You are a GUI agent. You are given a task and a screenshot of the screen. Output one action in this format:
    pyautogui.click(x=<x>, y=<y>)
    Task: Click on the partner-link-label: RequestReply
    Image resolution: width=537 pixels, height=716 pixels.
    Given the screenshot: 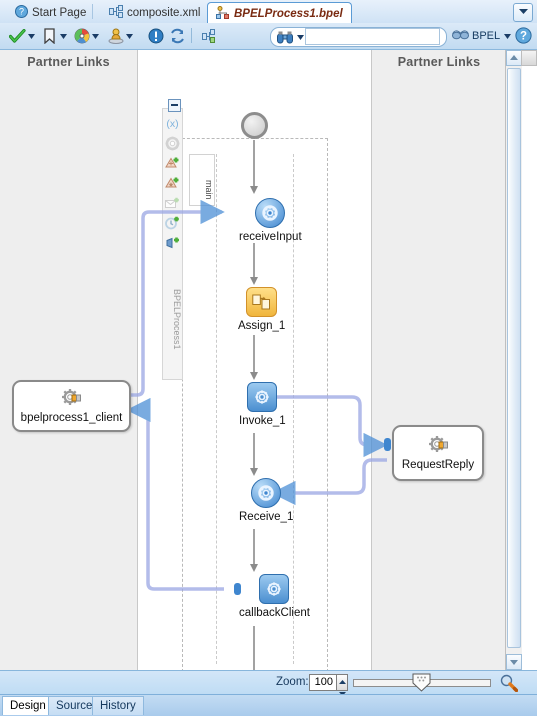 What is the action you would take?
    pyautogui.click(x=438, y=465)
    